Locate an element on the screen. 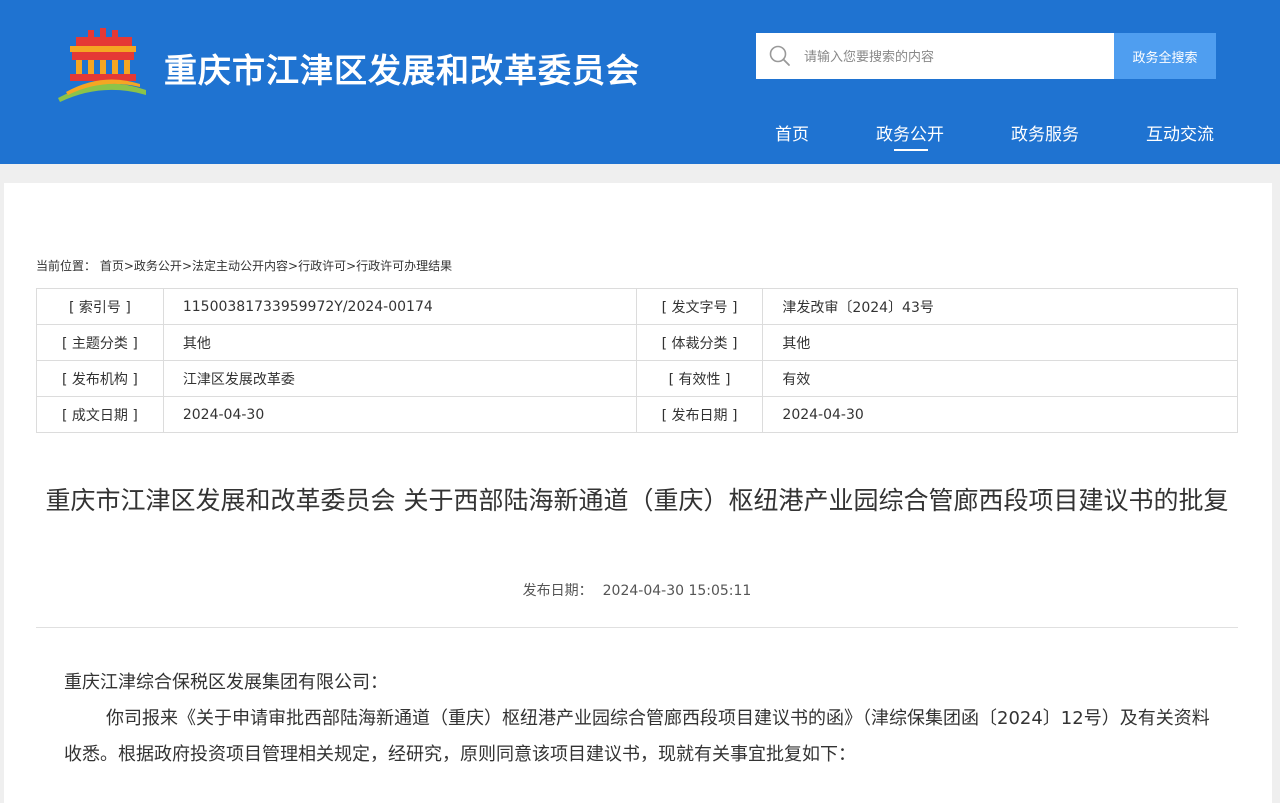 The width and height of the screenshot is (1280, 803). meta-label-validity: [ 有效性 ] is located at coordinates (699, 378).